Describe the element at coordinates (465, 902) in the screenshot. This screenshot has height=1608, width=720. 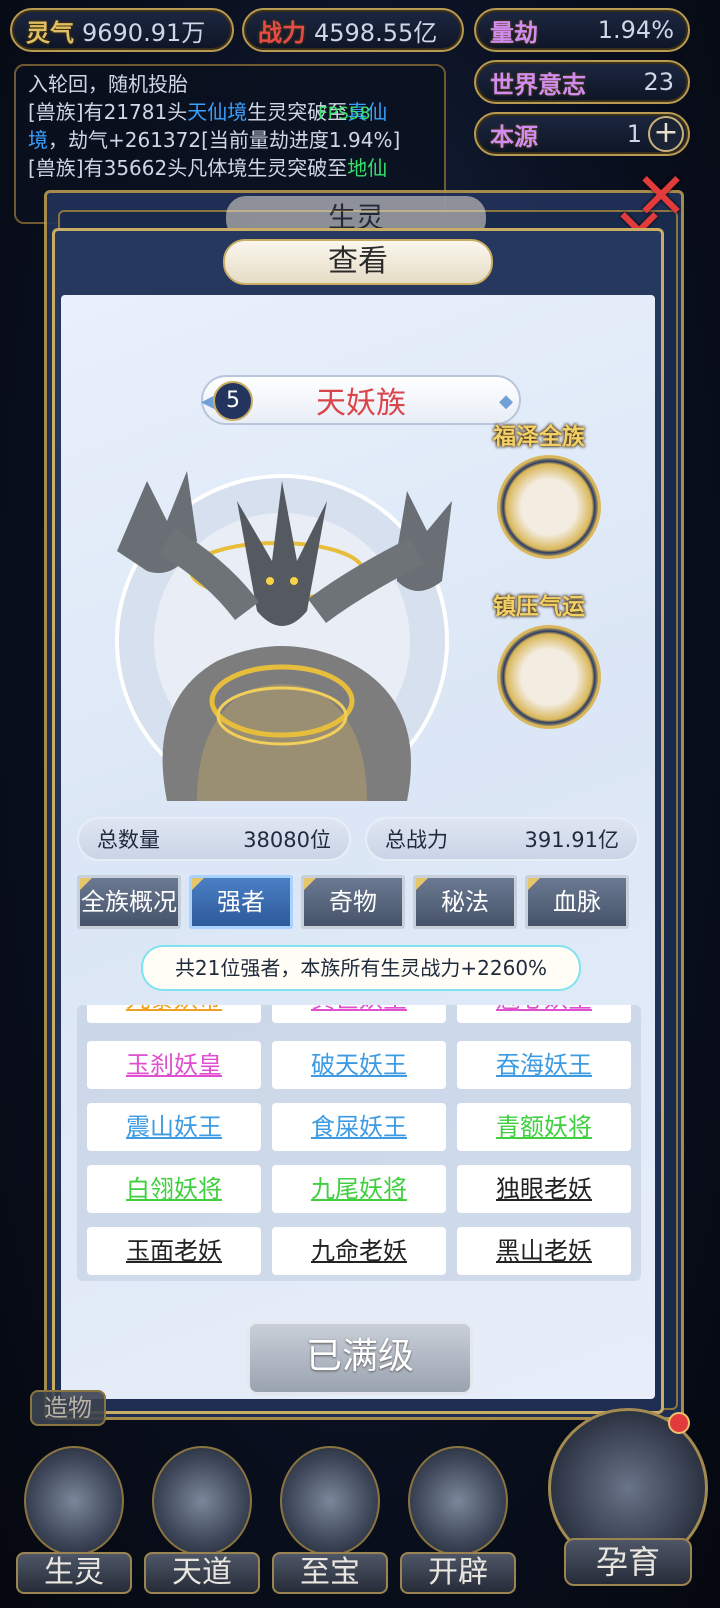
I see `tab-secret-arts: 秘法` at that location.